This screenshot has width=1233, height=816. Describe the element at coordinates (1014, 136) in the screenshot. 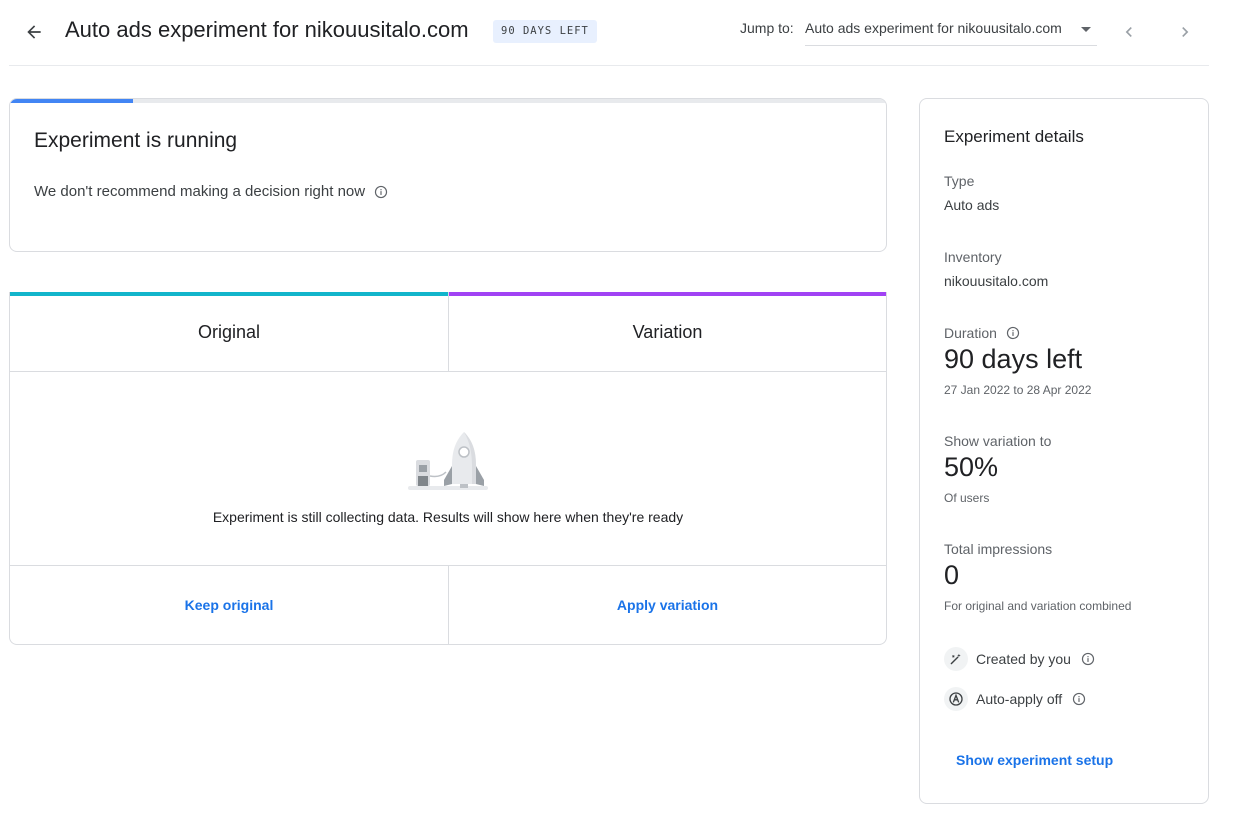

I see `details-heading: Experiment details` at that location.